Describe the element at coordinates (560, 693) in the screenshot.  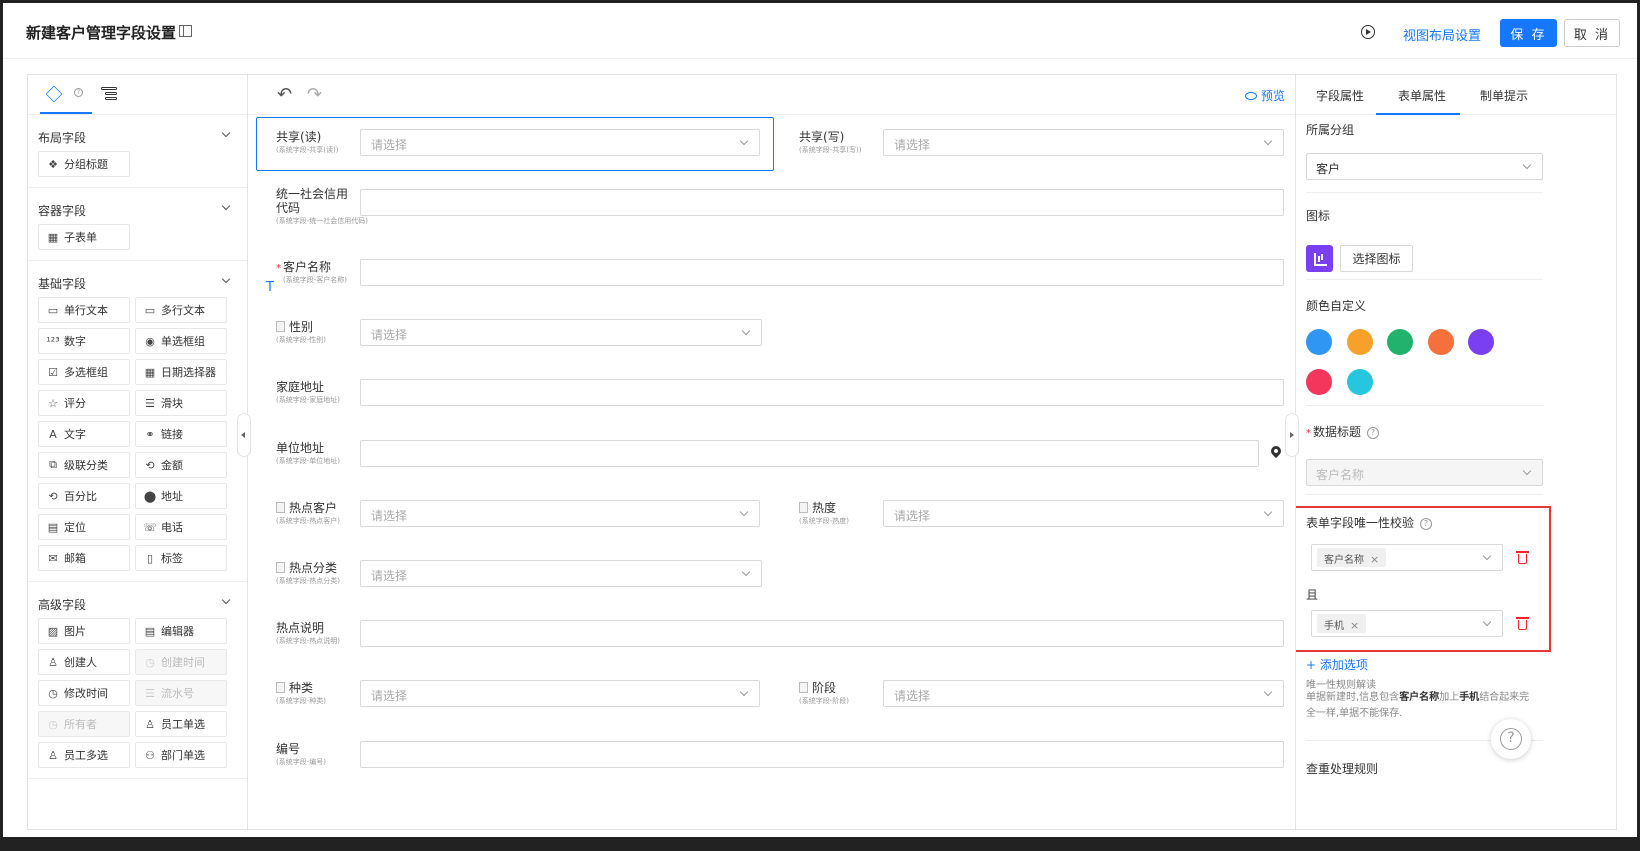
I see `kind-select: 请选择` at that location.